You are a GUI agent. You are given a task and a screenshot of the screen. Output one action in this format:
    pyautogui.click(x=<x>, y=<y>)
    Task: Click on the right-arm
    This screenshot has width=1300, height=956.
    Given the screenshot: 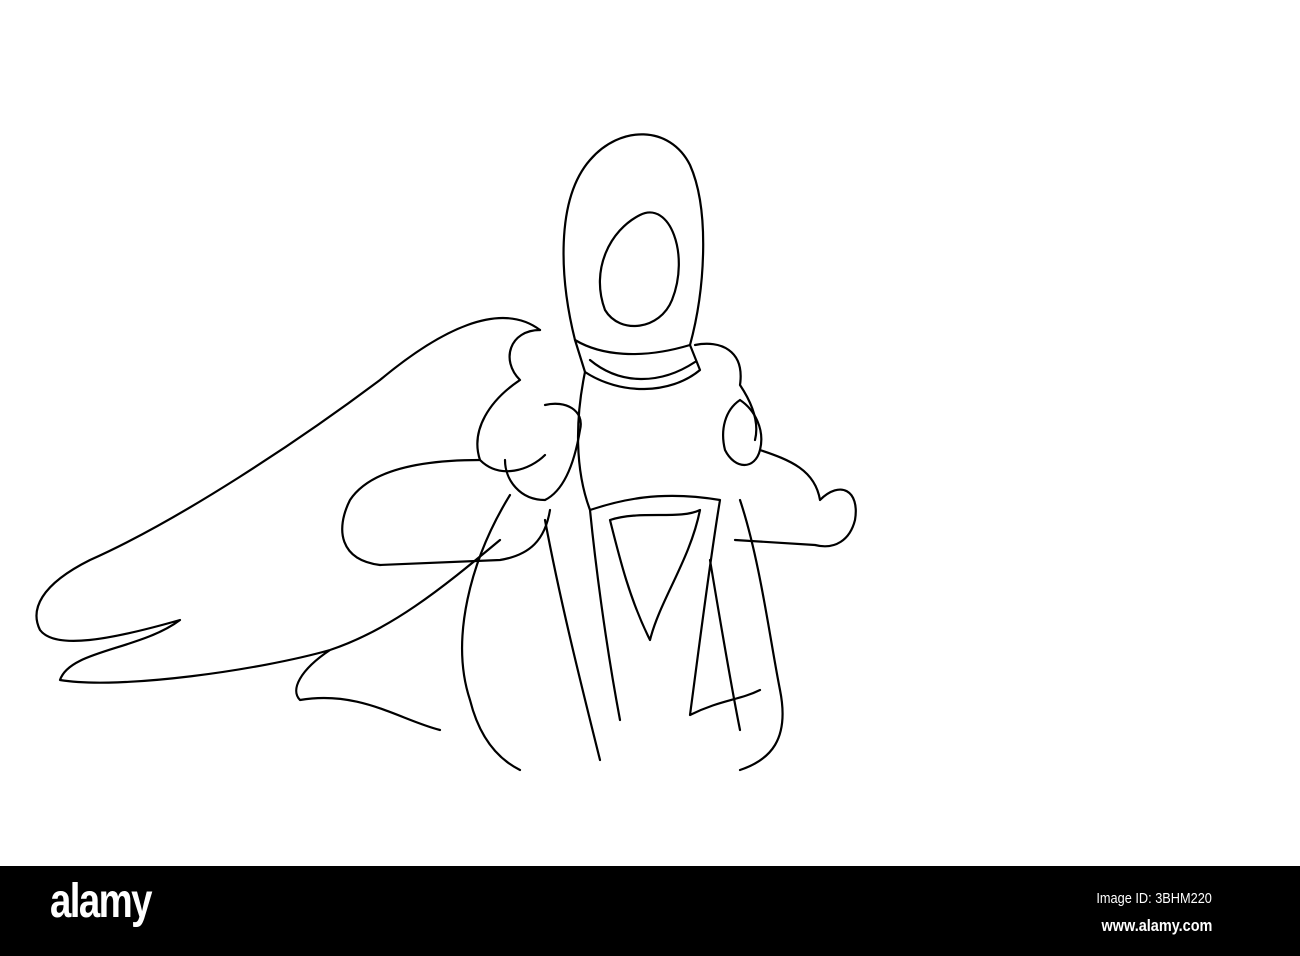 What is the action you would take?
    pyautogui.click(x=795, y=498)
    